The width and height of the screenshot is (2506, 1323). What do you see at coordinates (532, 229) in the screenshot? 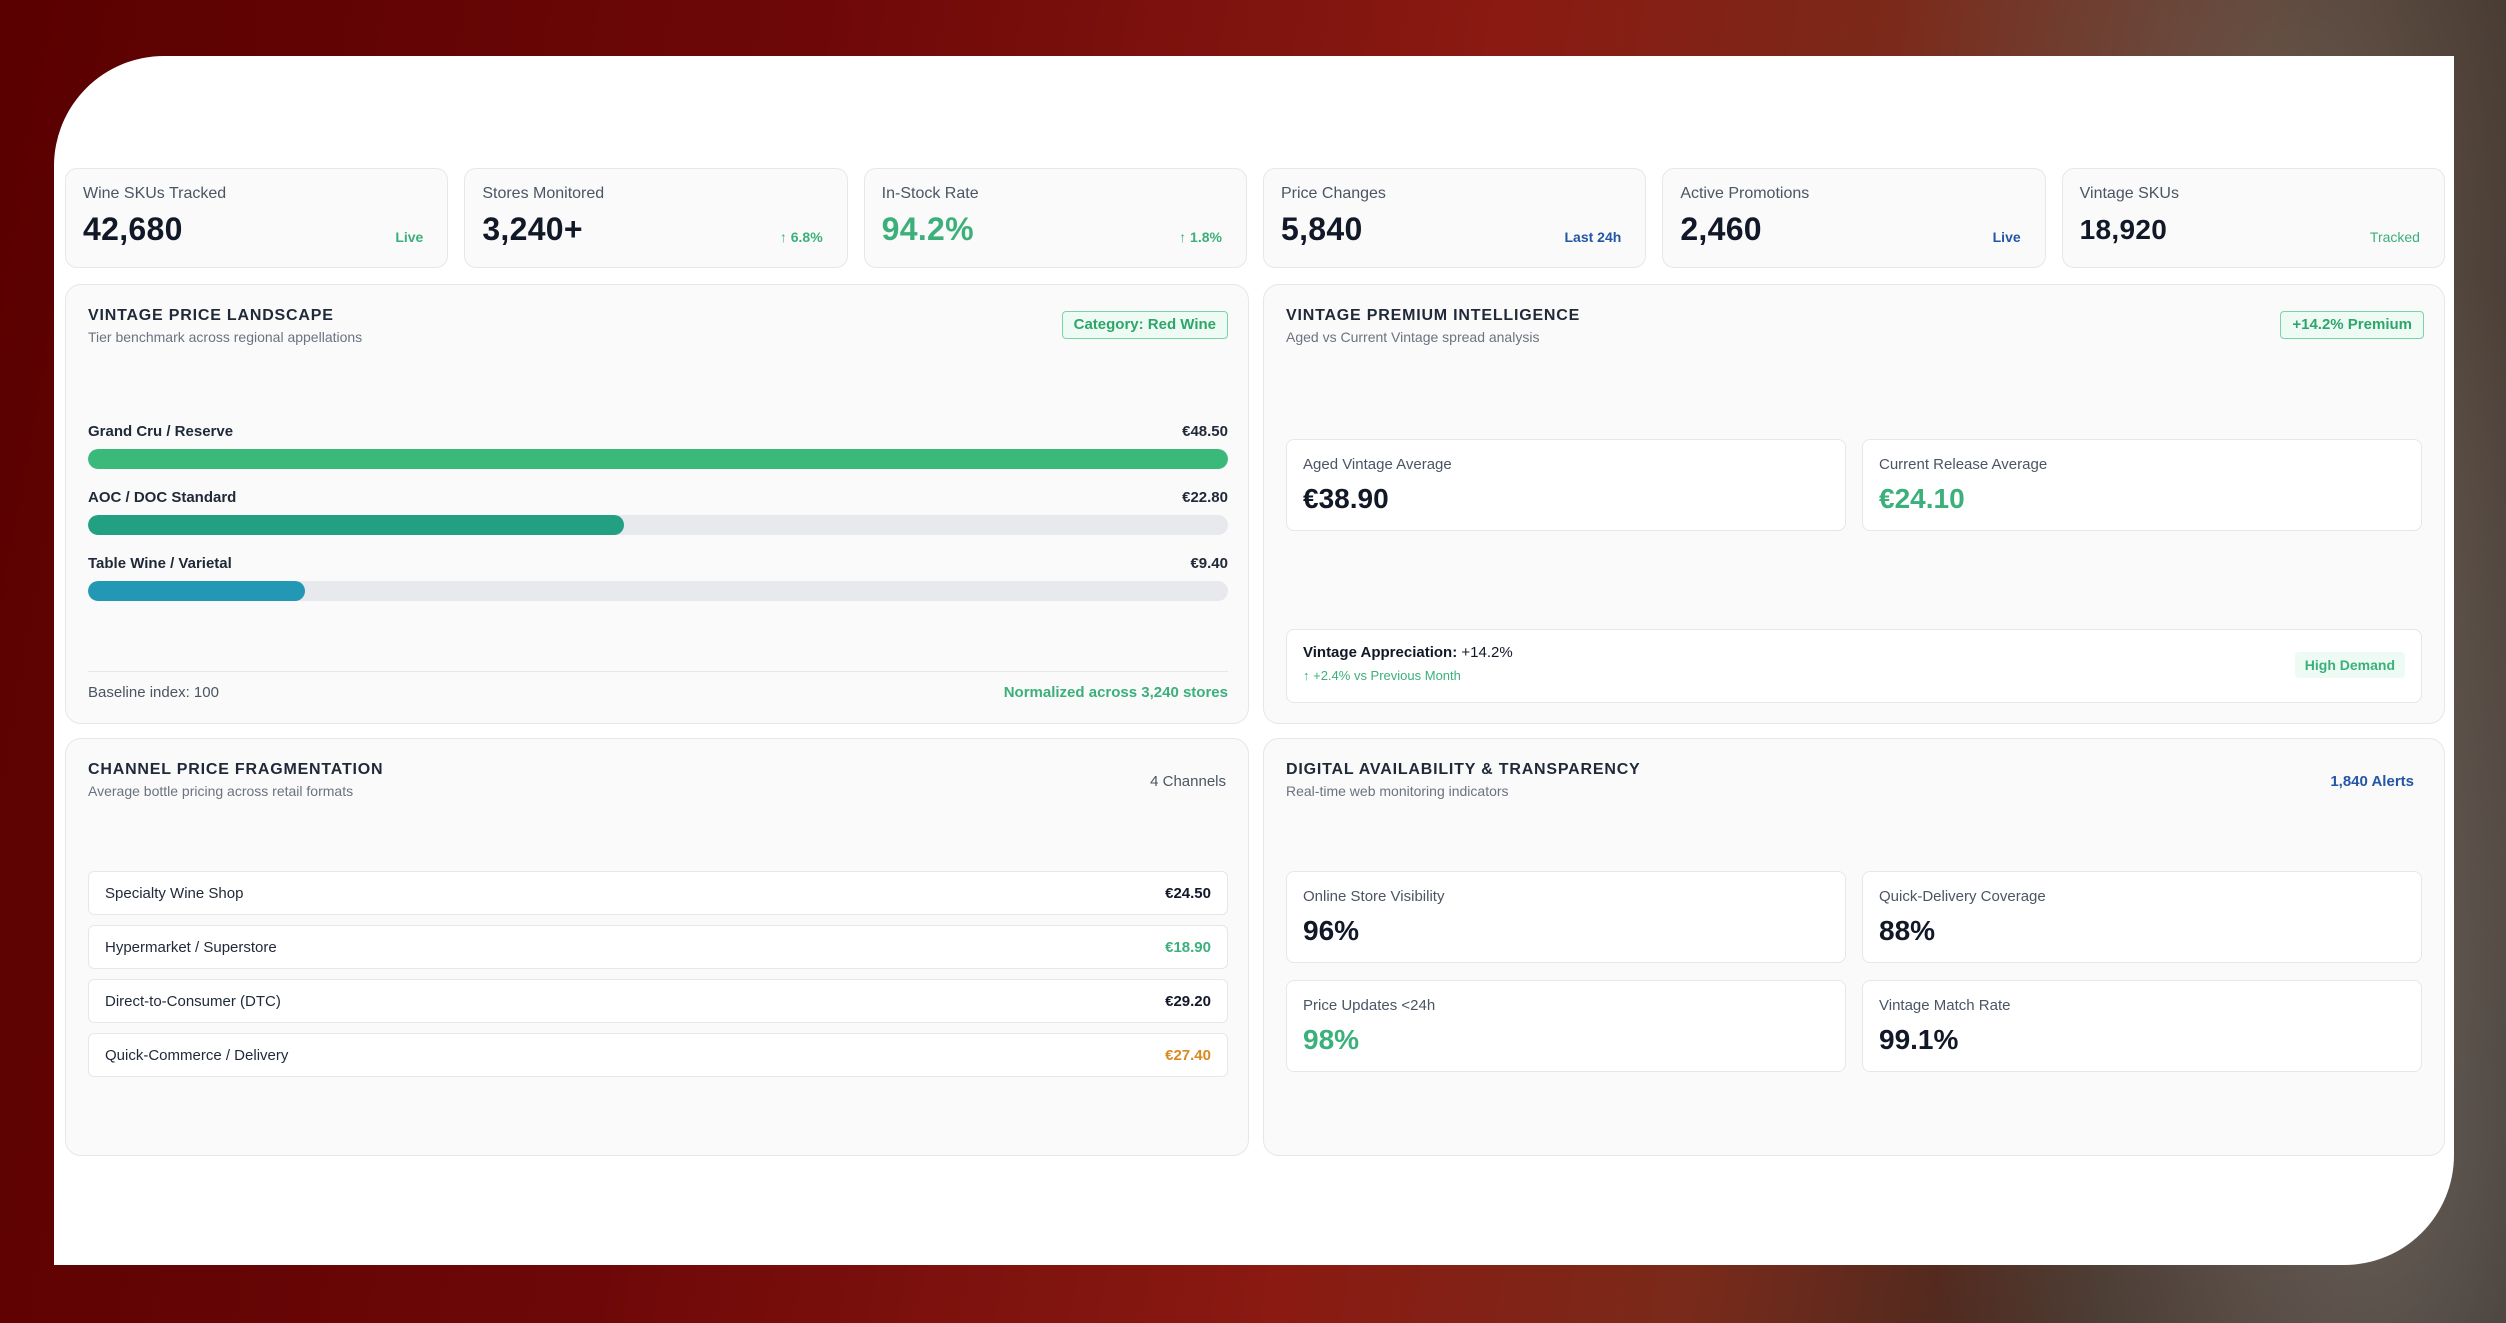
I see `kpi-value: 3,240+` at bounding box center [532, 229].